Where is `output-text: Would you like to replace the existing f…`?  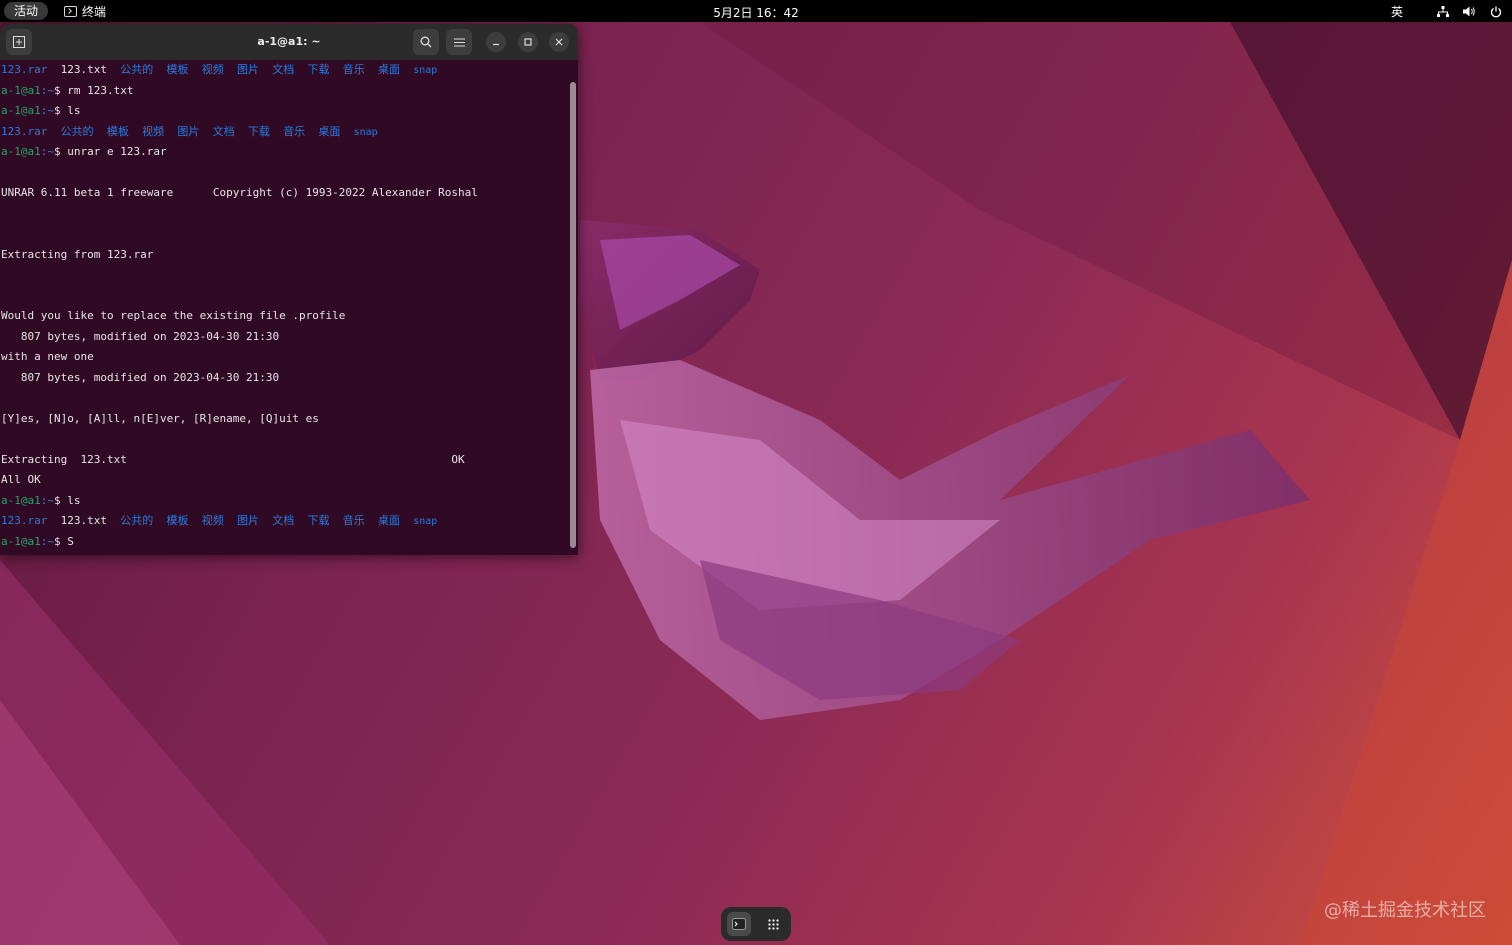 output-text: Would you like to replace the existing f… is located at coordinates (173, 315).